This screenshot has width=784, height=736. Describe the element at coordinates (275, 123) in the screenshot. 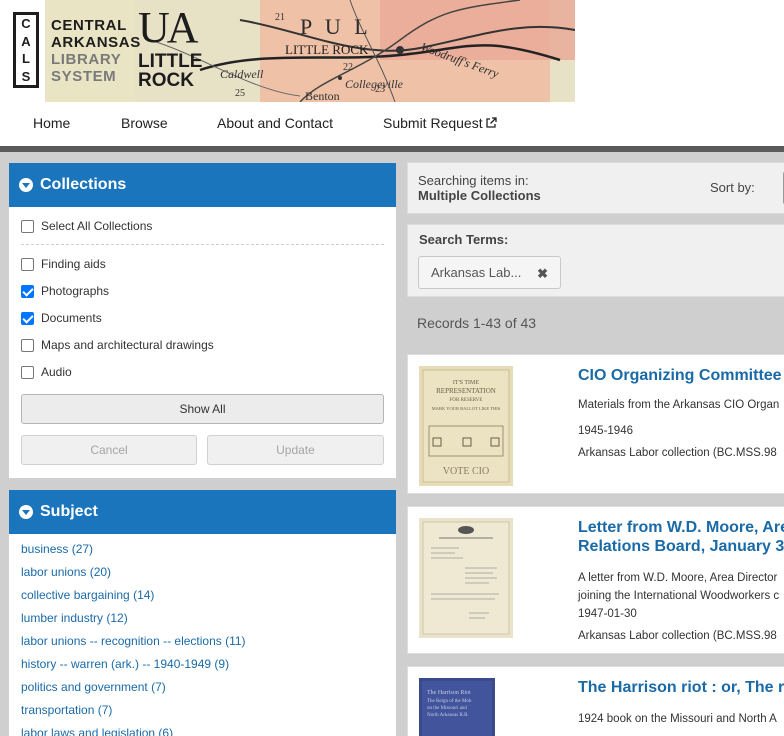

I see `nav-about-contact: About and Contact` at that location.